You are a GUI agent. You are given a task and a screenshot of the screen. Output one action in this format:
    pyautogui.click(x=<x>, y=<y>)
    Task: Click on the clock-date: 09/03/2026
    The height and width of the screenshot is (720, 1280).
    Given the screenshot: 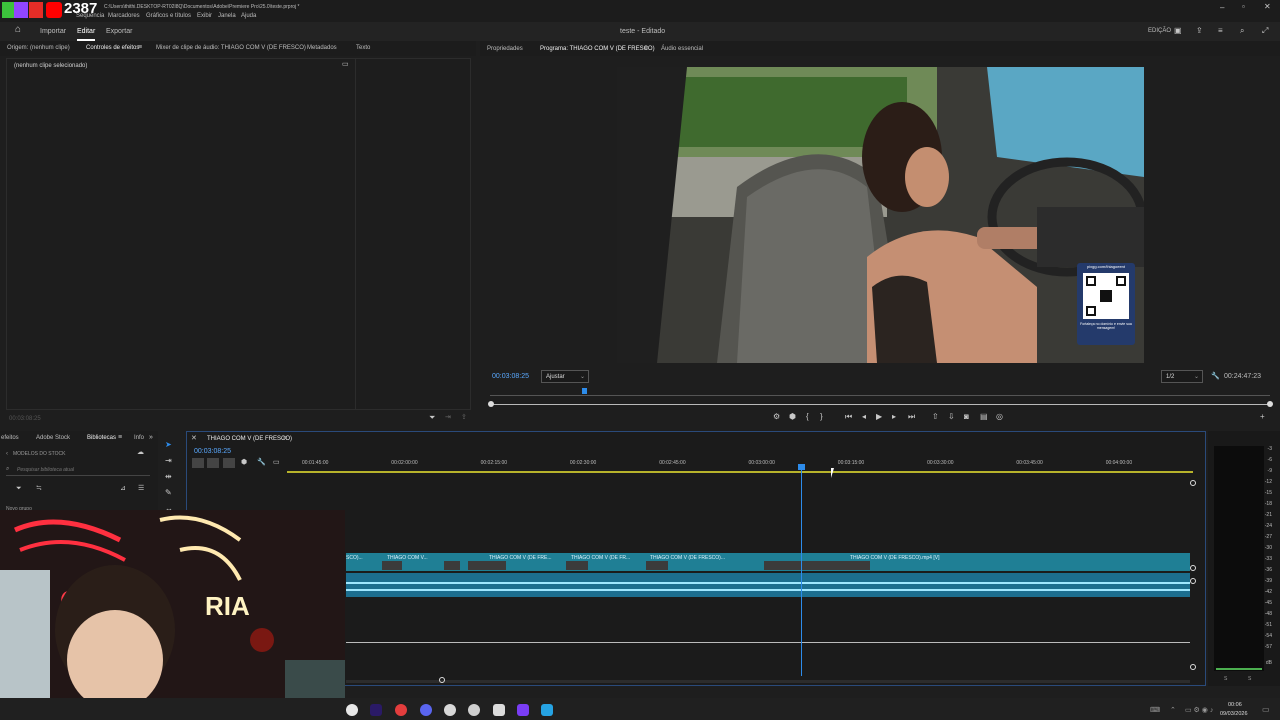 What is the action you would take?
    pyautogui.click(x=1234, y=714)
    